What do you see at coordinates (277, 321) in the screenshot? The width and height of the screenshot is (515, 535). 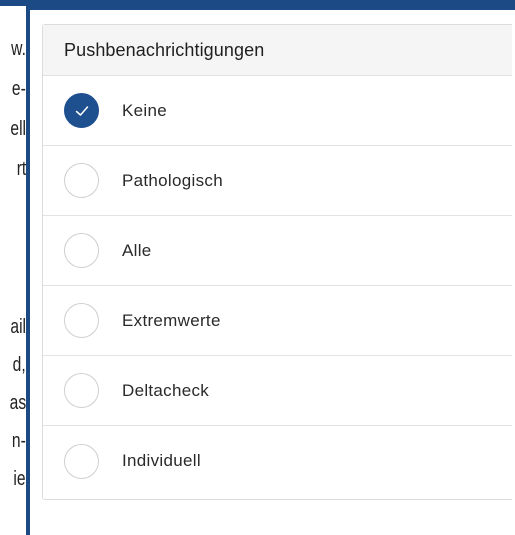 I see `option-extremwerte: Extremwerte` at bounding box center [277, 321].